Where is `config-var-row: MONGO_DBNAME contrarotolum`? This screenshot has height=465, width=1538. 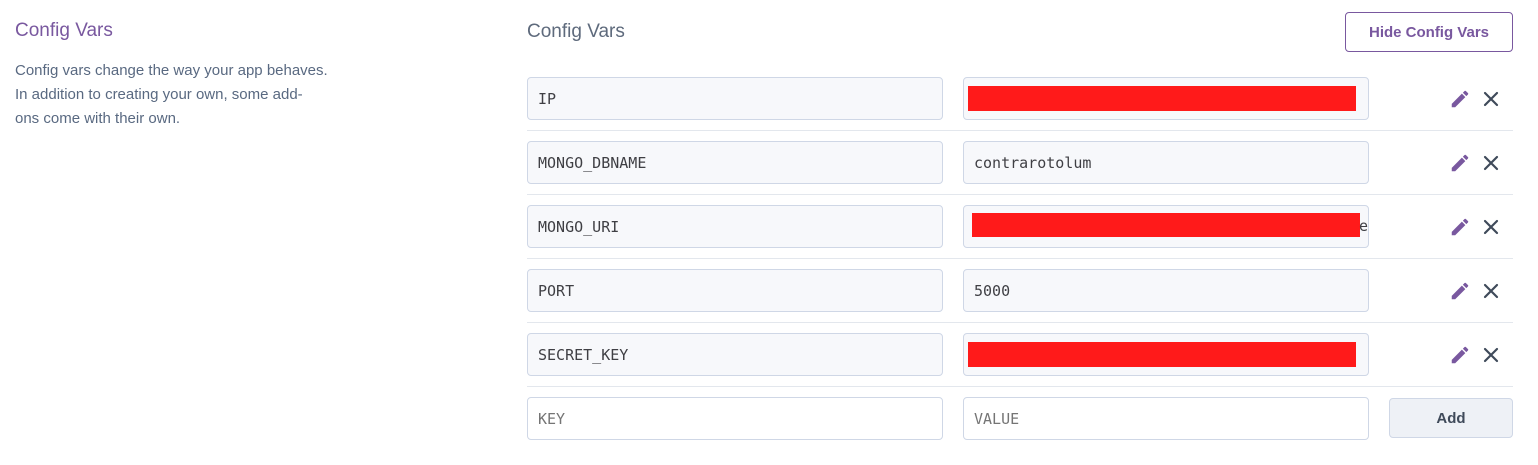 config-var-row: MONGO_DBNAME contrarotolum is located at coordinates (1020, 163).